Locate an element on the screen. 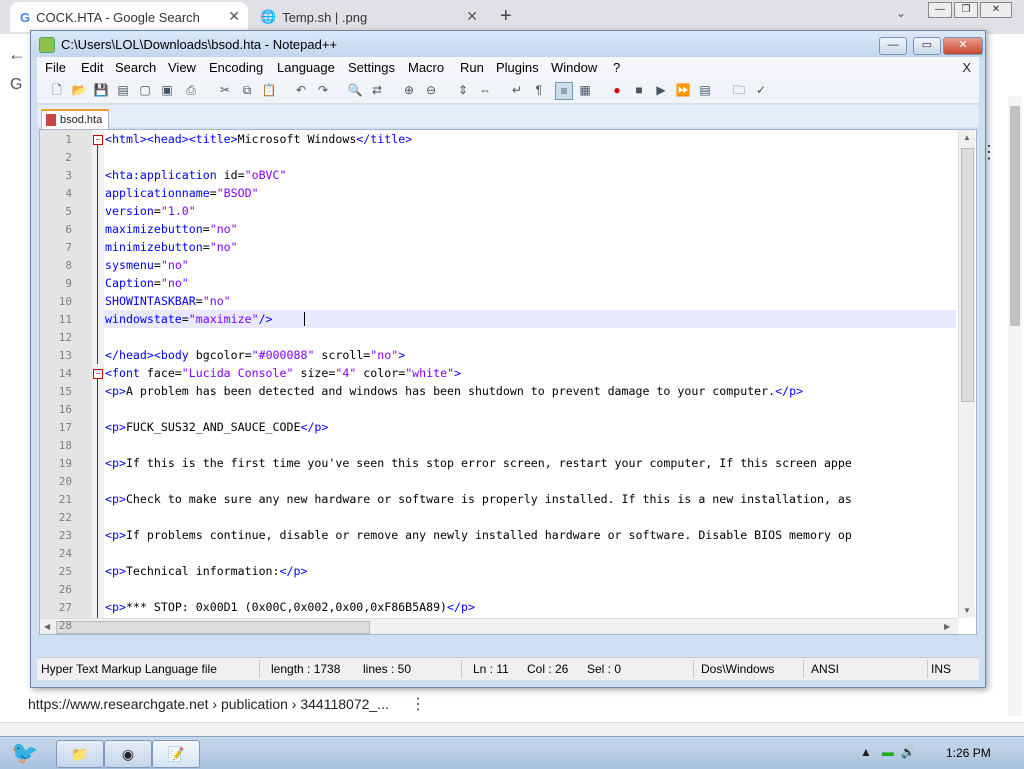 The image size is (1024, 769). record-macro-icon: ● is located at coordinates (617, 90).